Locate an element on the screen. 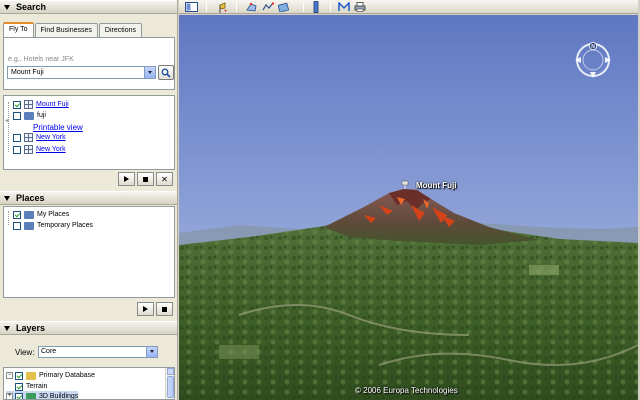 The width and height of the screenshot is (640, 400). sidebar-toggle-button is located at coordinates (191, 7).